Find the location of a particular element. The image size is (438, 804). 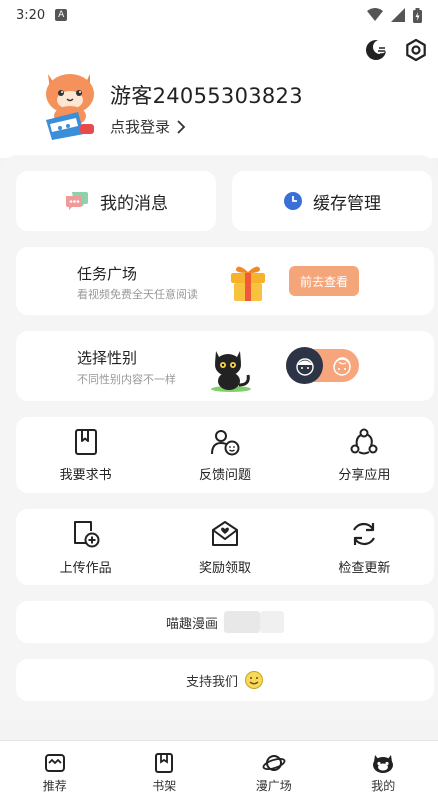

reward-mail-icon is located at coordinates (225, 534).